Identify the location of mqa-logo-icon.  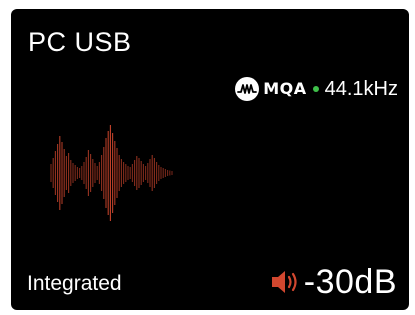
(247, 89).